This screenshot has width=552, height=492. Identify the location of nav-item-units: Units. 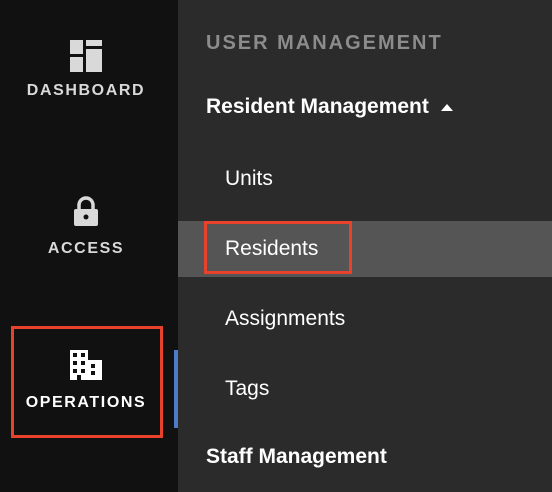
(365, 179).